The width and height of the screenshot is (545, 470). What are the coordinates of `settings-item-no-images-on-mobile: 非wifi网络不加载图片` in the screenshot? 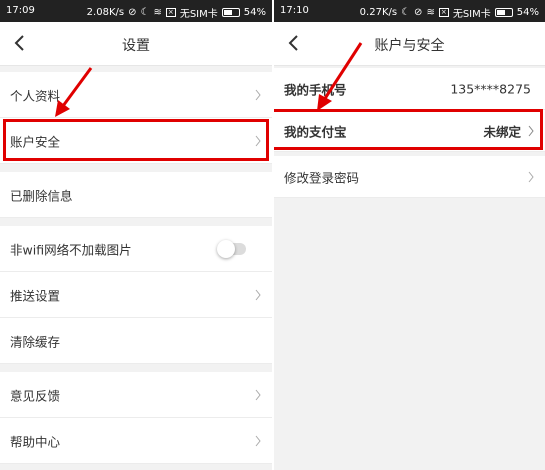 It's located at (136, 249).